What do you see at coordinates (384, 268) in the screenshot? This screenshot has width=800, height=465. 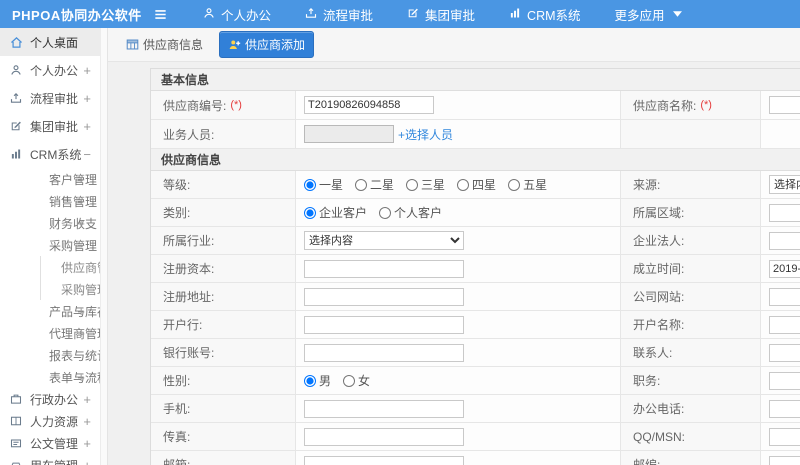 I see `registered-capital-input` at bounding box center [384, 268].